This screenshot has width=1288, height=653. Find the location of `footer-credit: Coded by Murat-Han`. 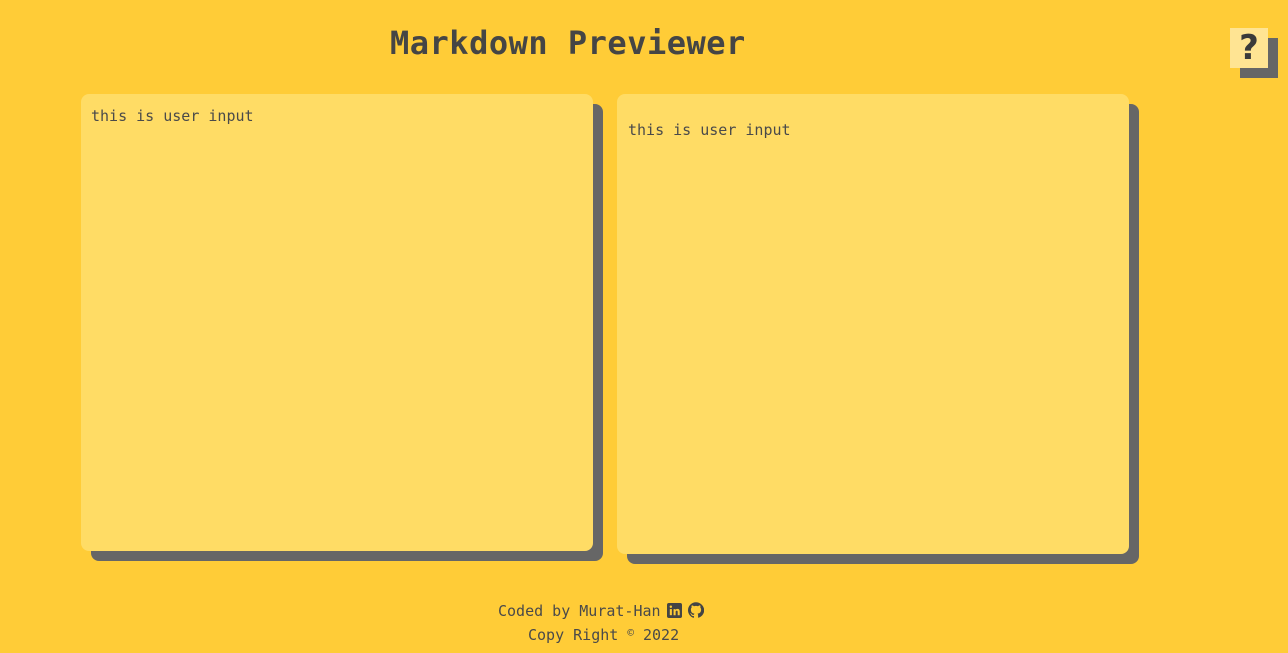

footer-credit: Coded by Murat-Han is located at coordinates (601, 612).